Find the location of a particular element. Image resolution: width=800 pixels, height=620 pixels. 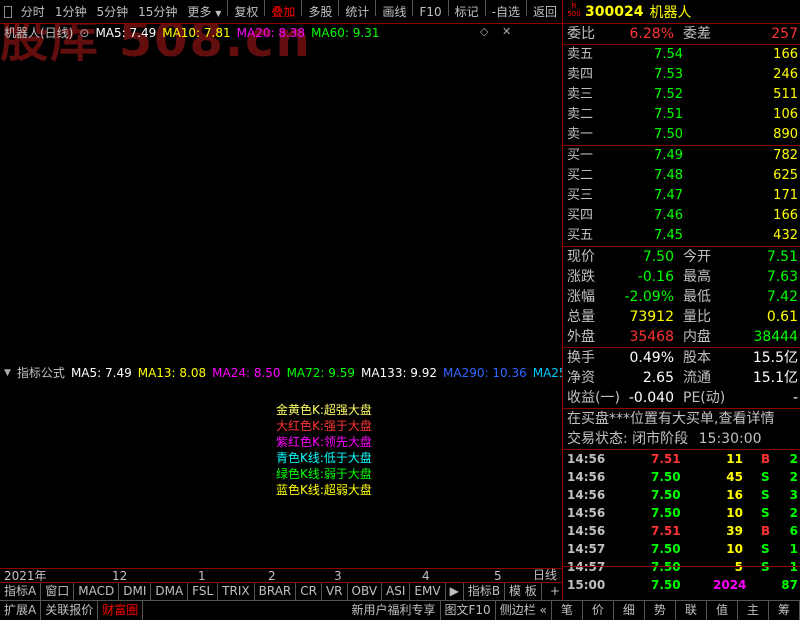

buy-label: 买三 is located at coordinates (580, 195).